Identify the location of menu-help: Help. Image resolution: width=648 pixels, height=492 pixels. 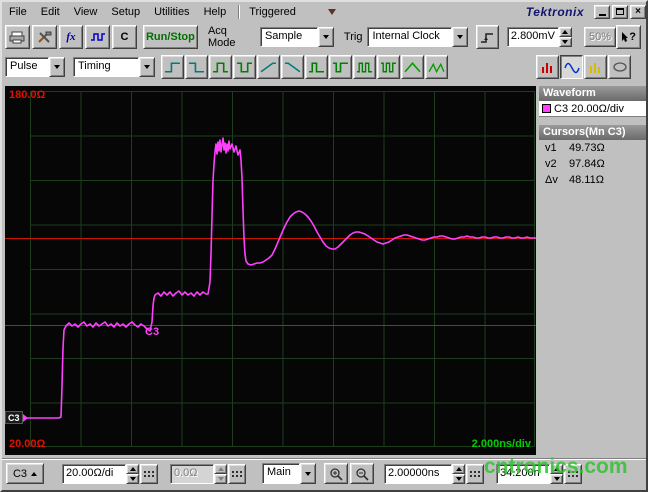
(215, 12).